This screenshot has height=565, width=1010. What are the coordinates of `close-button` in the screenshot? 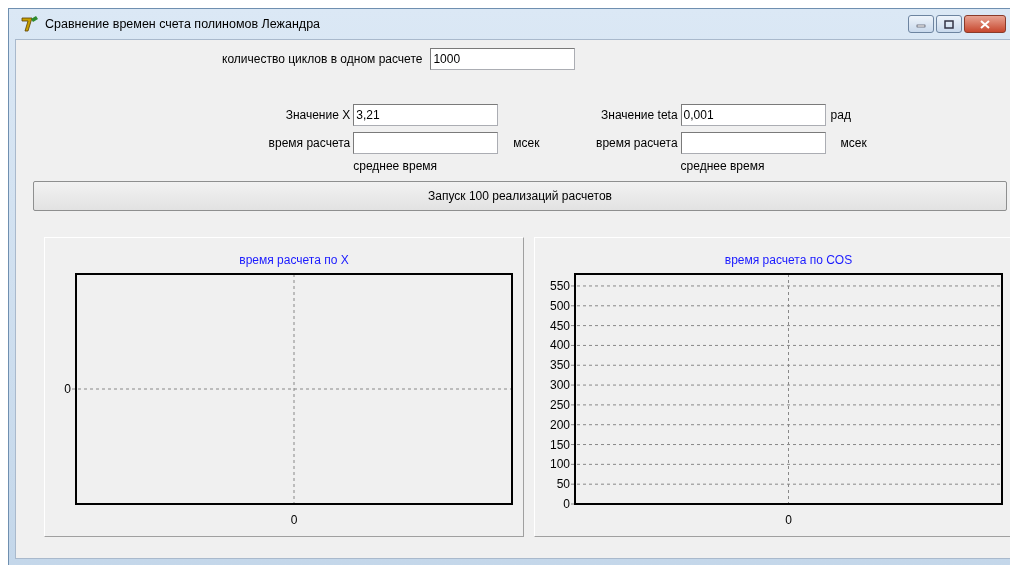 It's located at (985, 24).